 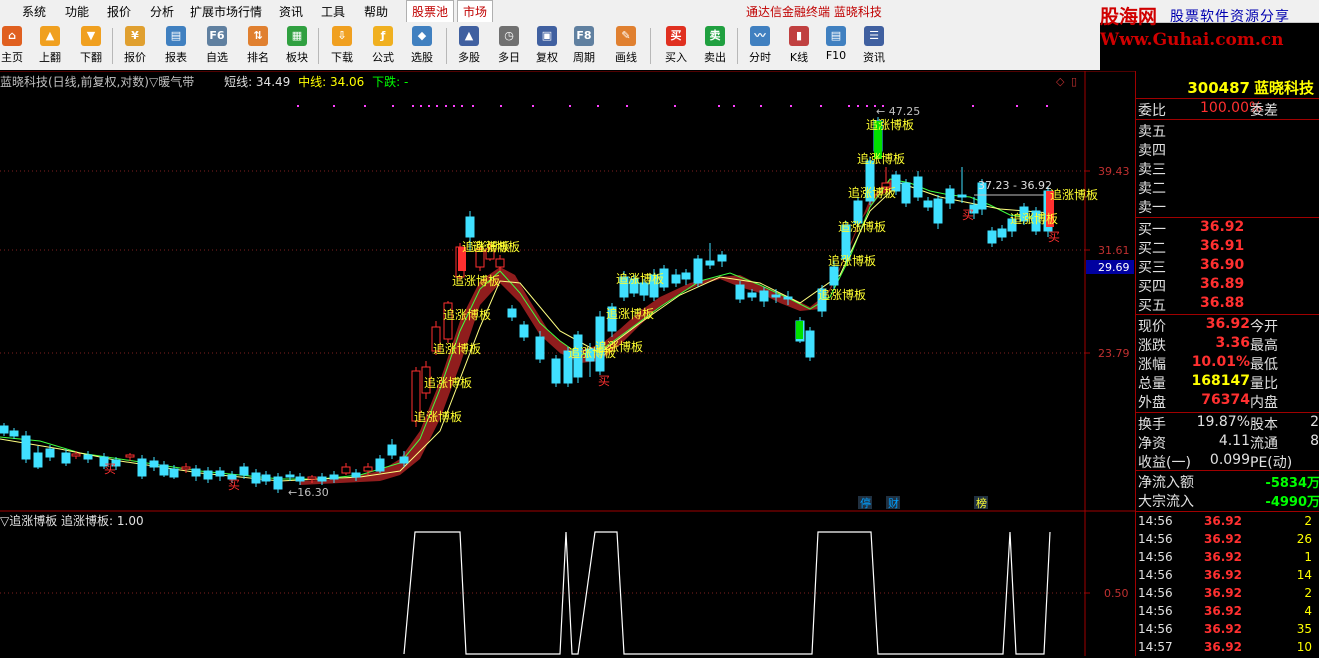 I want to click on toolbar-separator, so click(x=112, y=46).